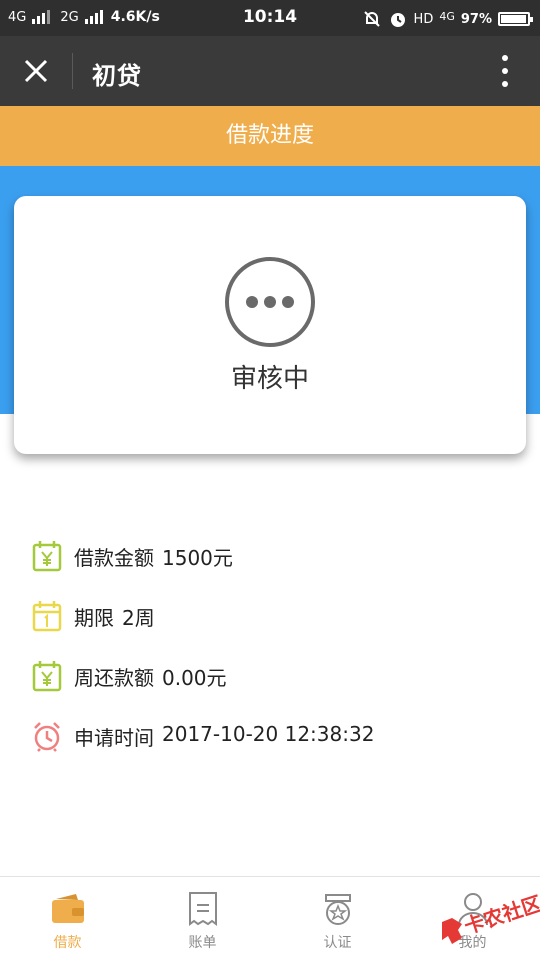 Image resolution: width=540 pixels, height=960 pixels. Describe the element at coordinates (202, 909) in the screenshot. I see `bill-icon` at that location.